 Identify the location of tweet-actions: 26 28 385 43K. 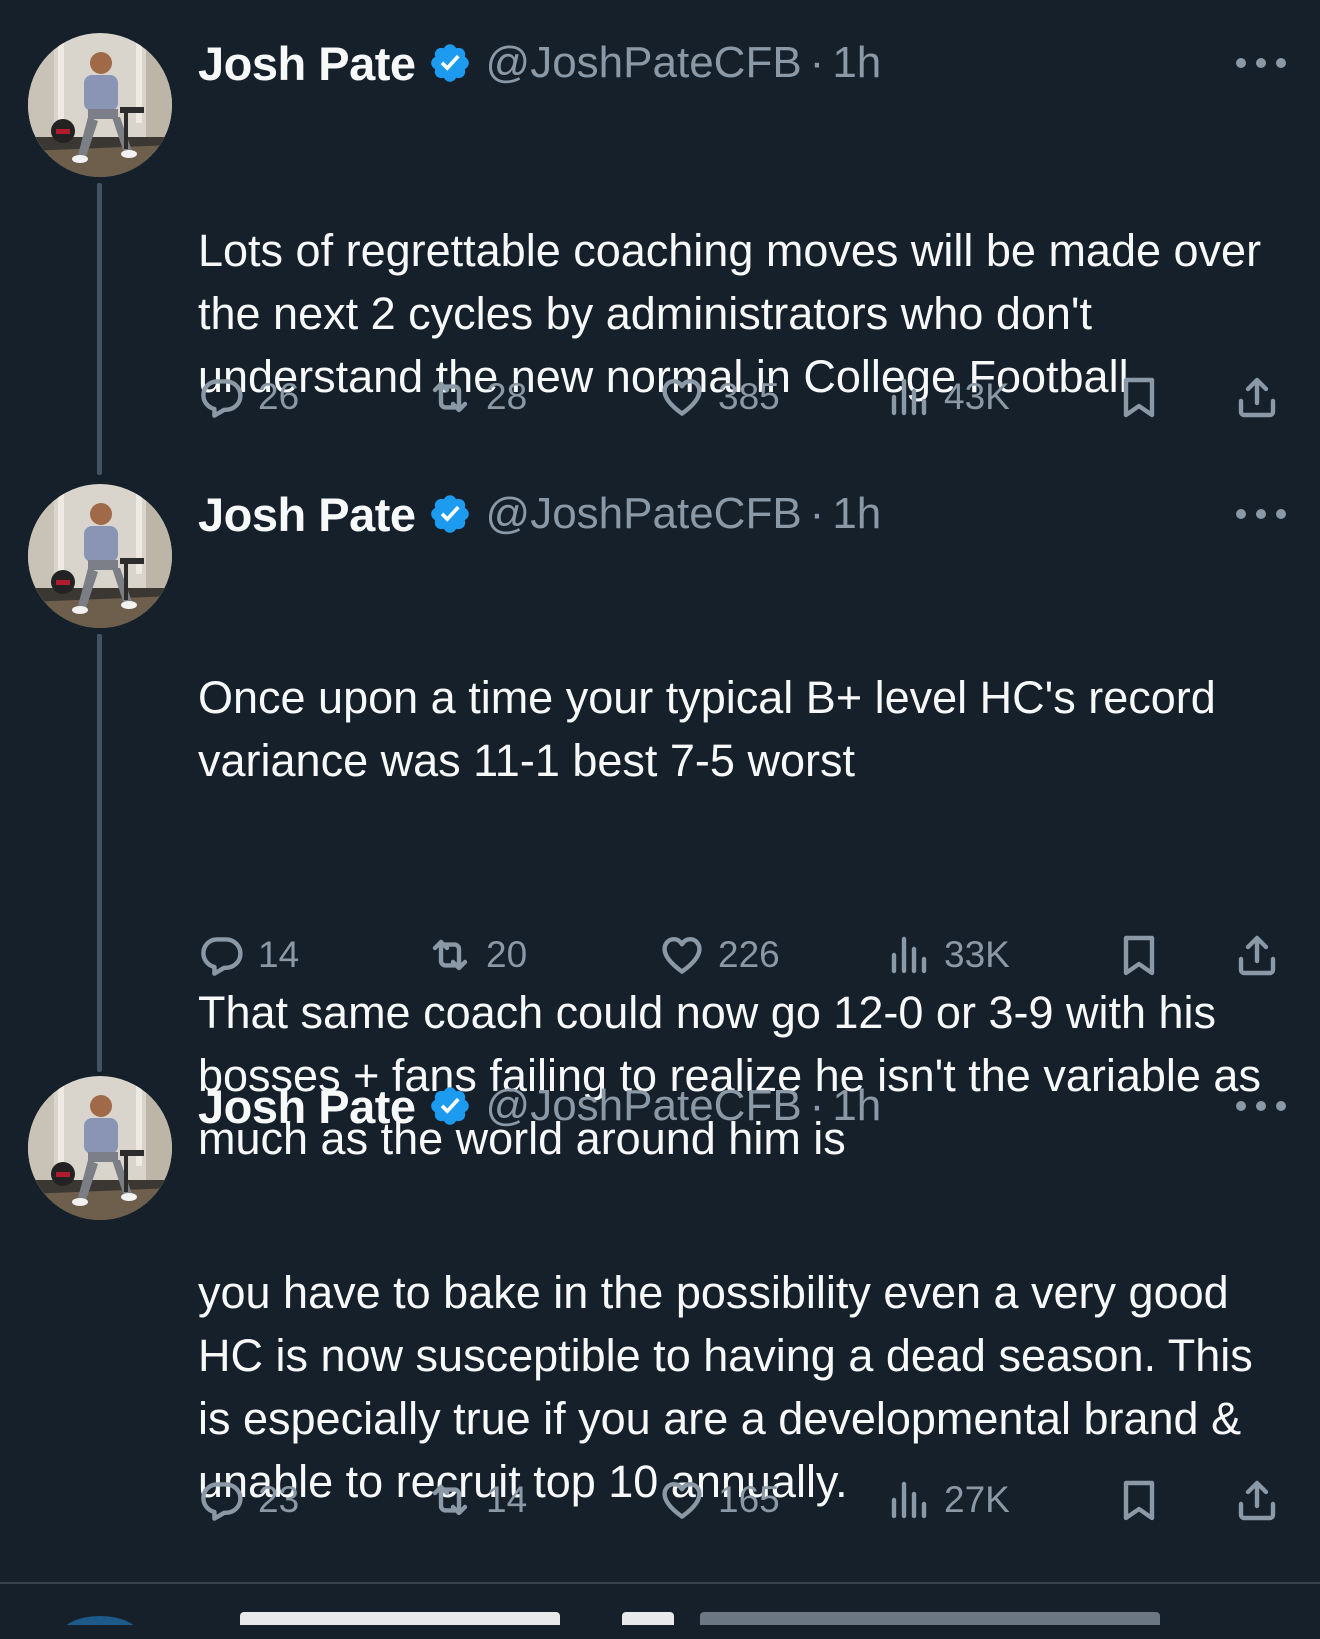
(743, 397).